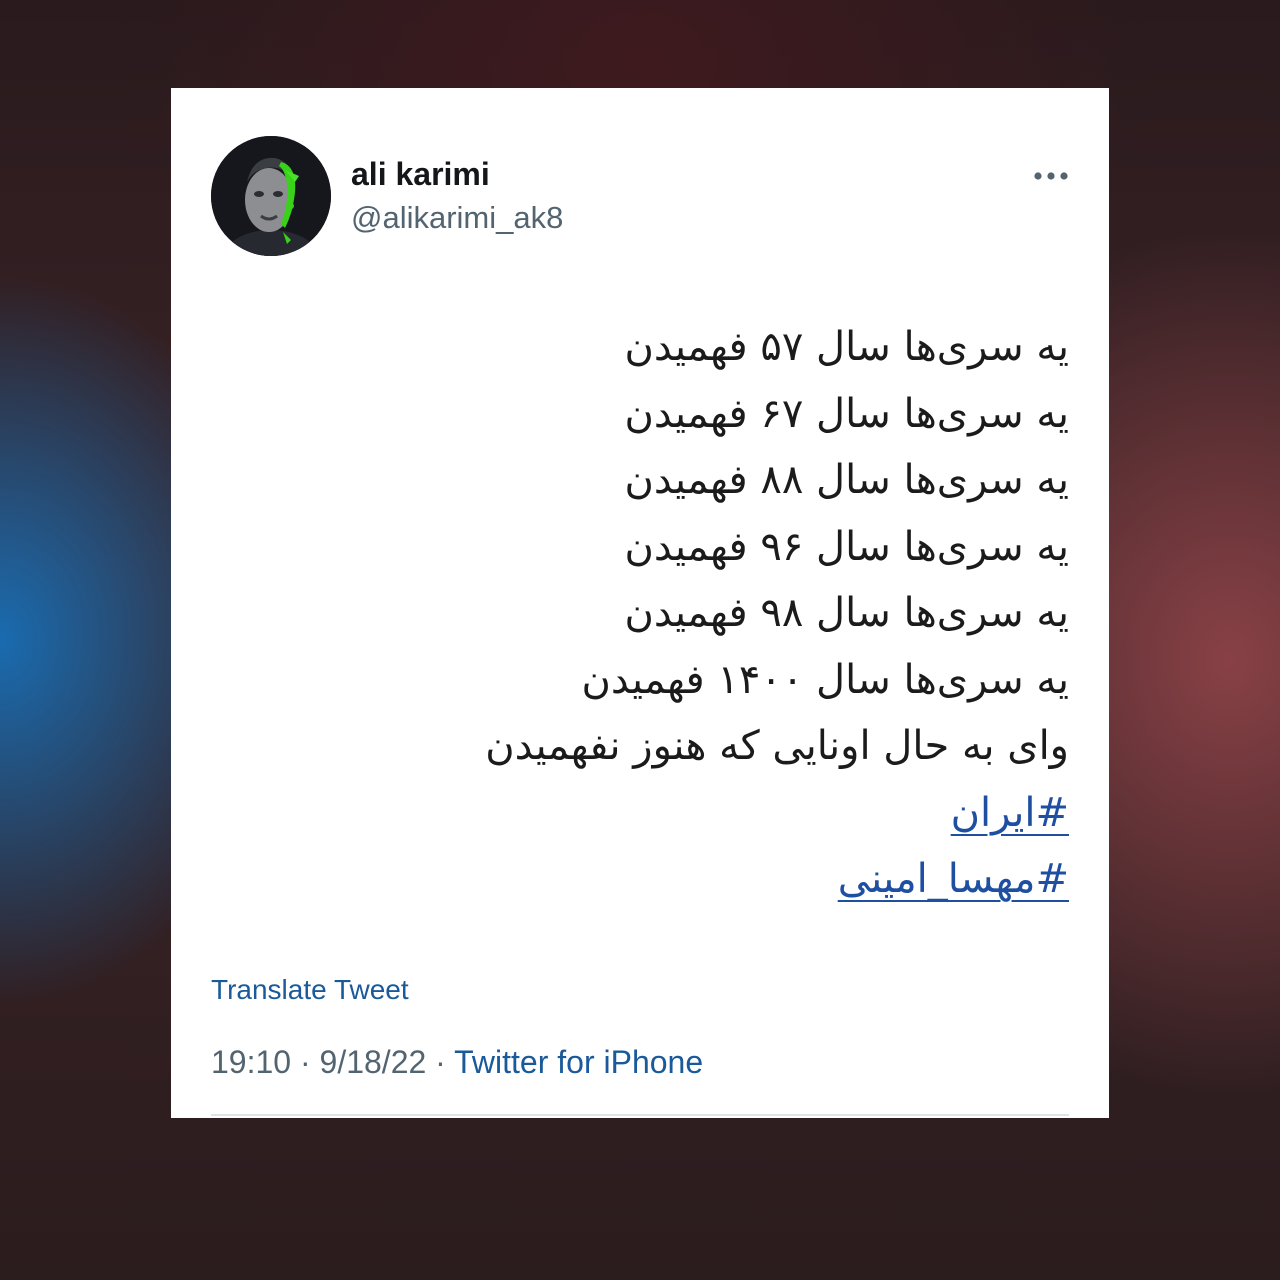 This screenshot has height=1280, width=1280. What do you see at coordinates (846, 480) in the screenshot?
I see `tweet-line: یه سری‌ها سال ۸۸ فهمیدن` at bounding box center [846, 480].